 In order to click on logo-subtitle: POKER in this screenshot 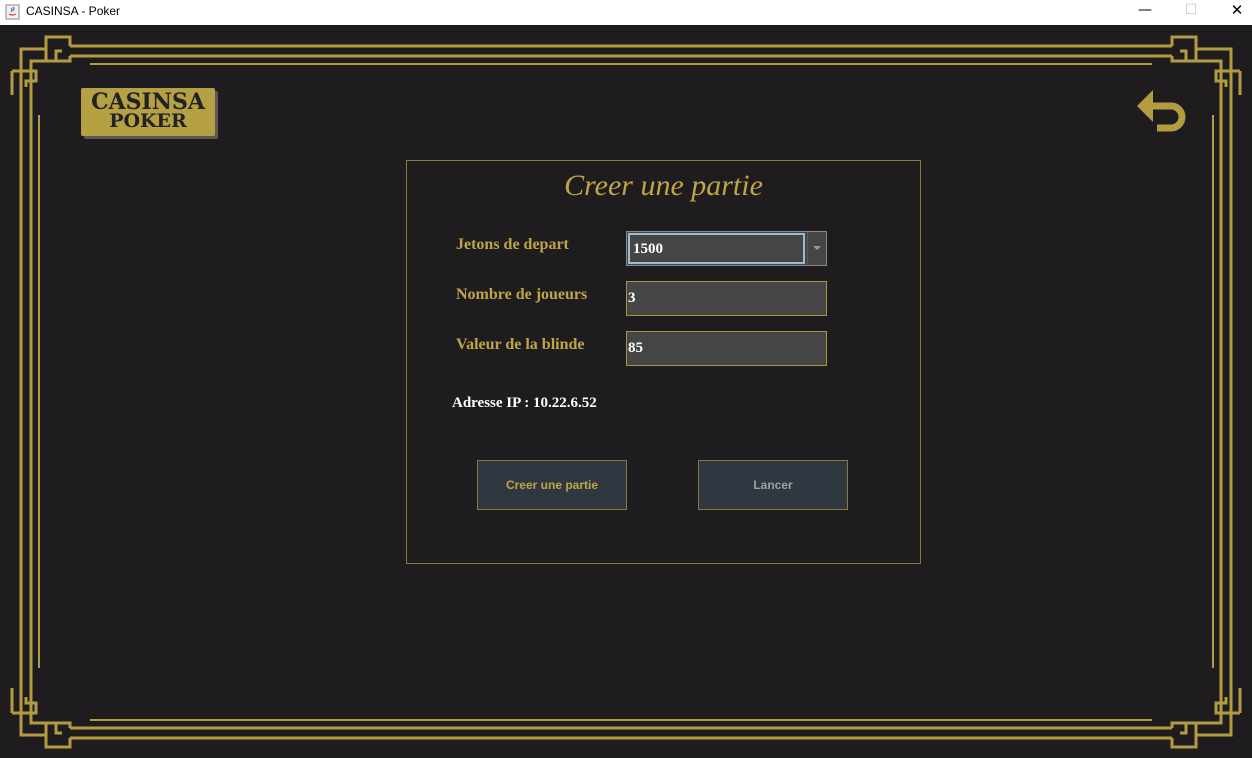, I will do `click(148, 121)`.